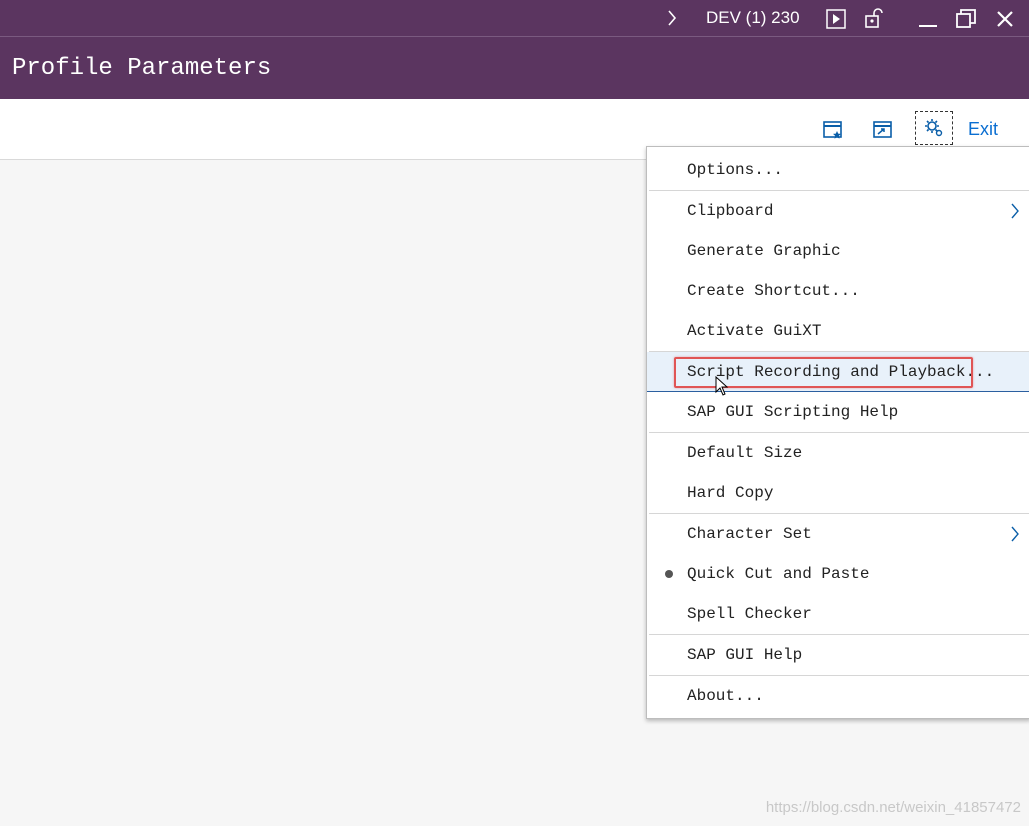 Image resolution: width=1029 pixels, height=826 pixels. I want to click on page-header: Profile Parameters, so click(514, 68).